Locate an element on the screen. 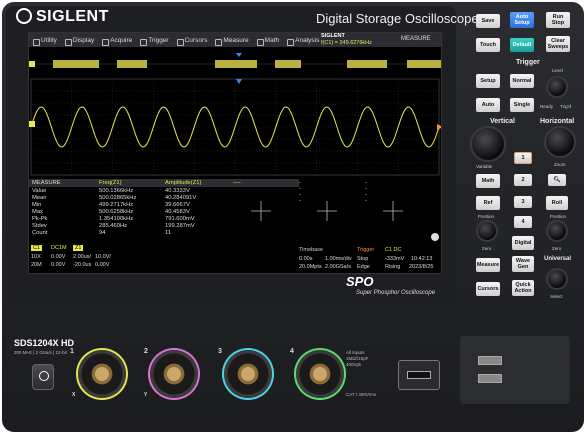  level-label: Level is located at coordinates (557, 70).